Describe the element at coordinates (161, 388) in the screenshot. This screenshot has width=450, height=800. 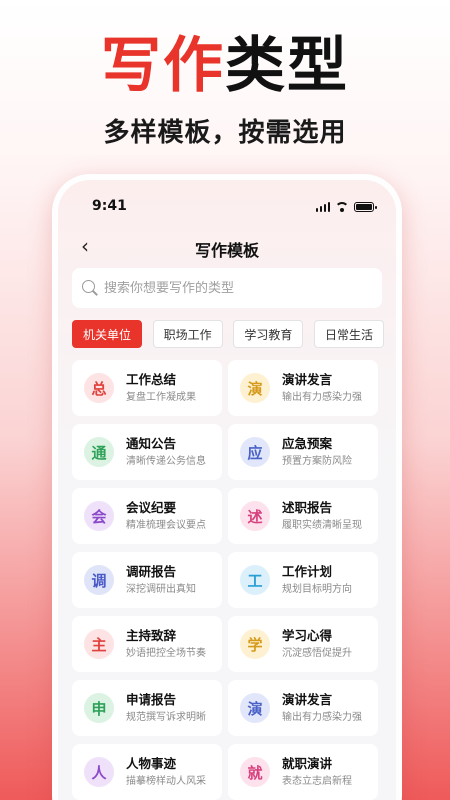
I see `template-text: 工作总结复盘工作凝成果` at that location.